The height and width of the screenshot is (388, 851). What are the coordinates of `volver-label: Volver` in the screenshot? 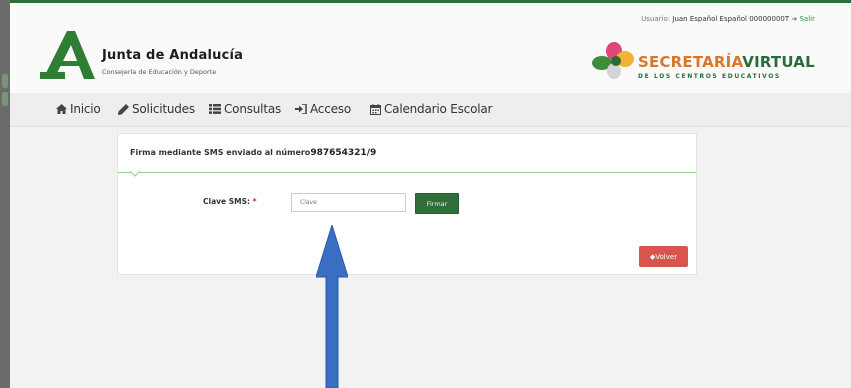 It's located at (666, 256).